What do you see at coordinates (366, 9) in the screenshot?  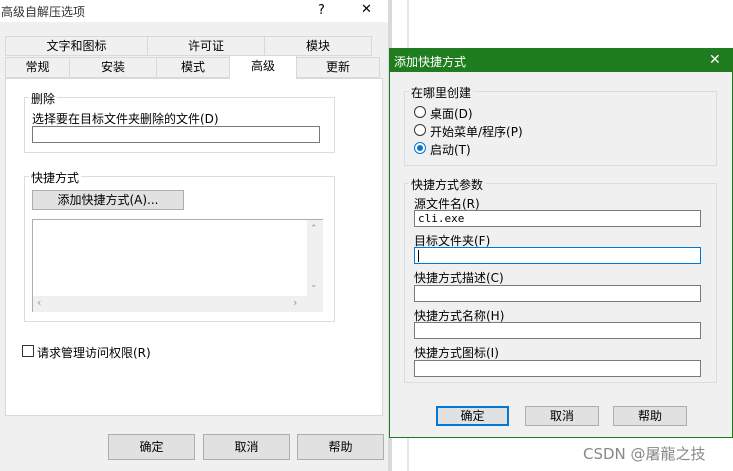 I see `close-icon: ✕` at bounding box center [366, 9].